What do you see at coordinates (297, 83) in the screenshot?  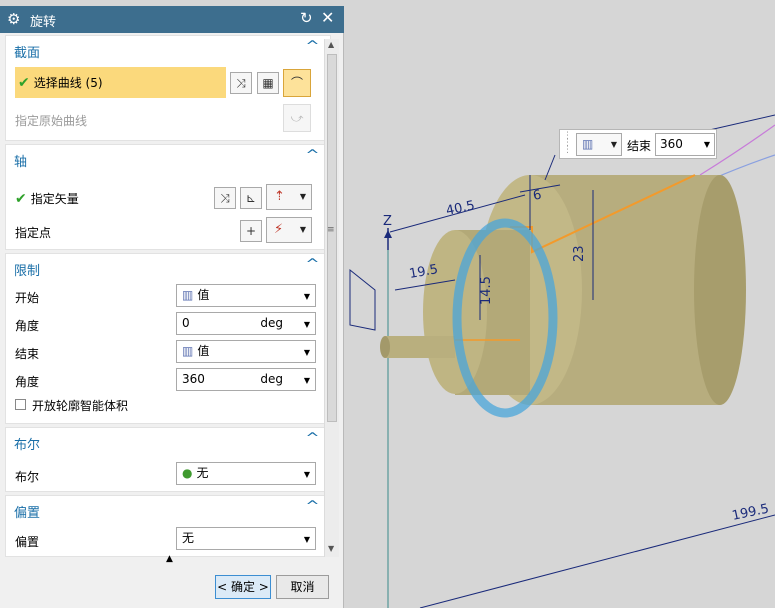 I see `curve-rule-icon: ⌒` at bounding box center [297, 83].